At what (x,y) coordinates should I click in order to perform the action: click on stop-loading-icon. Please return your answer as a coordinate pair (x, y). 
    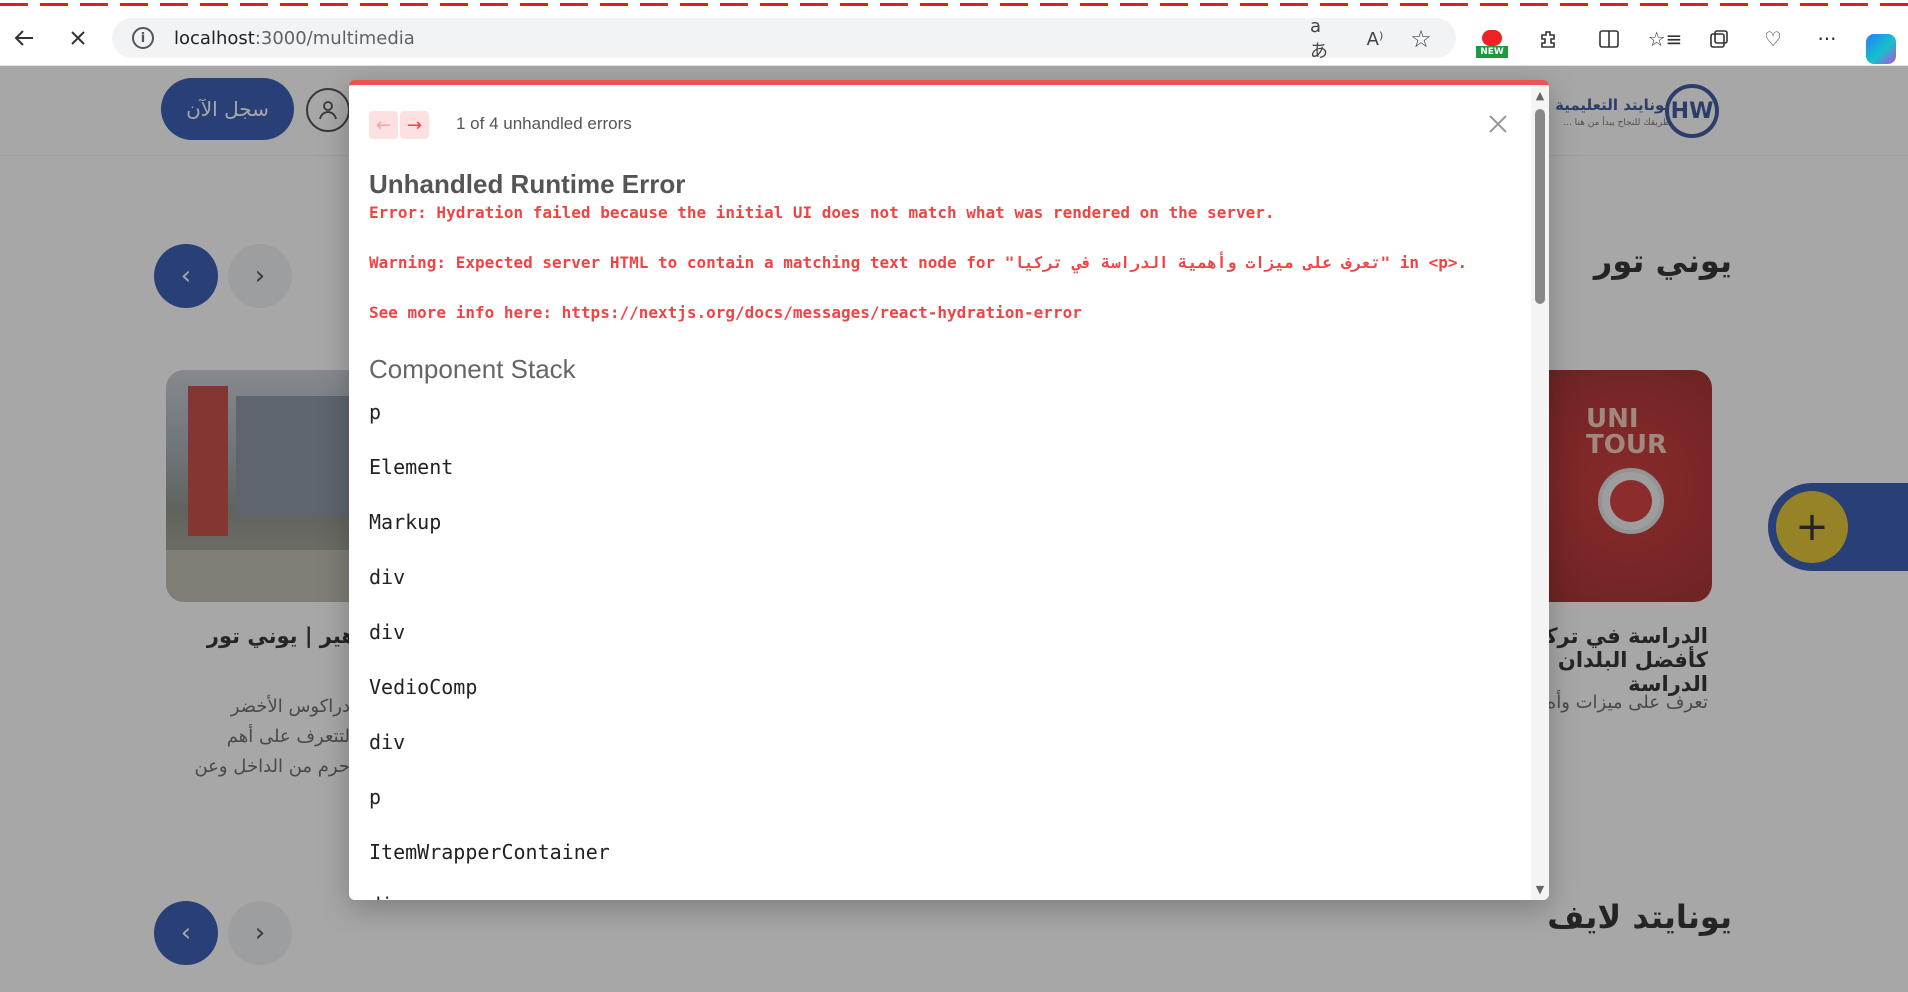
    Looking at the image, I should click on (78, 38).